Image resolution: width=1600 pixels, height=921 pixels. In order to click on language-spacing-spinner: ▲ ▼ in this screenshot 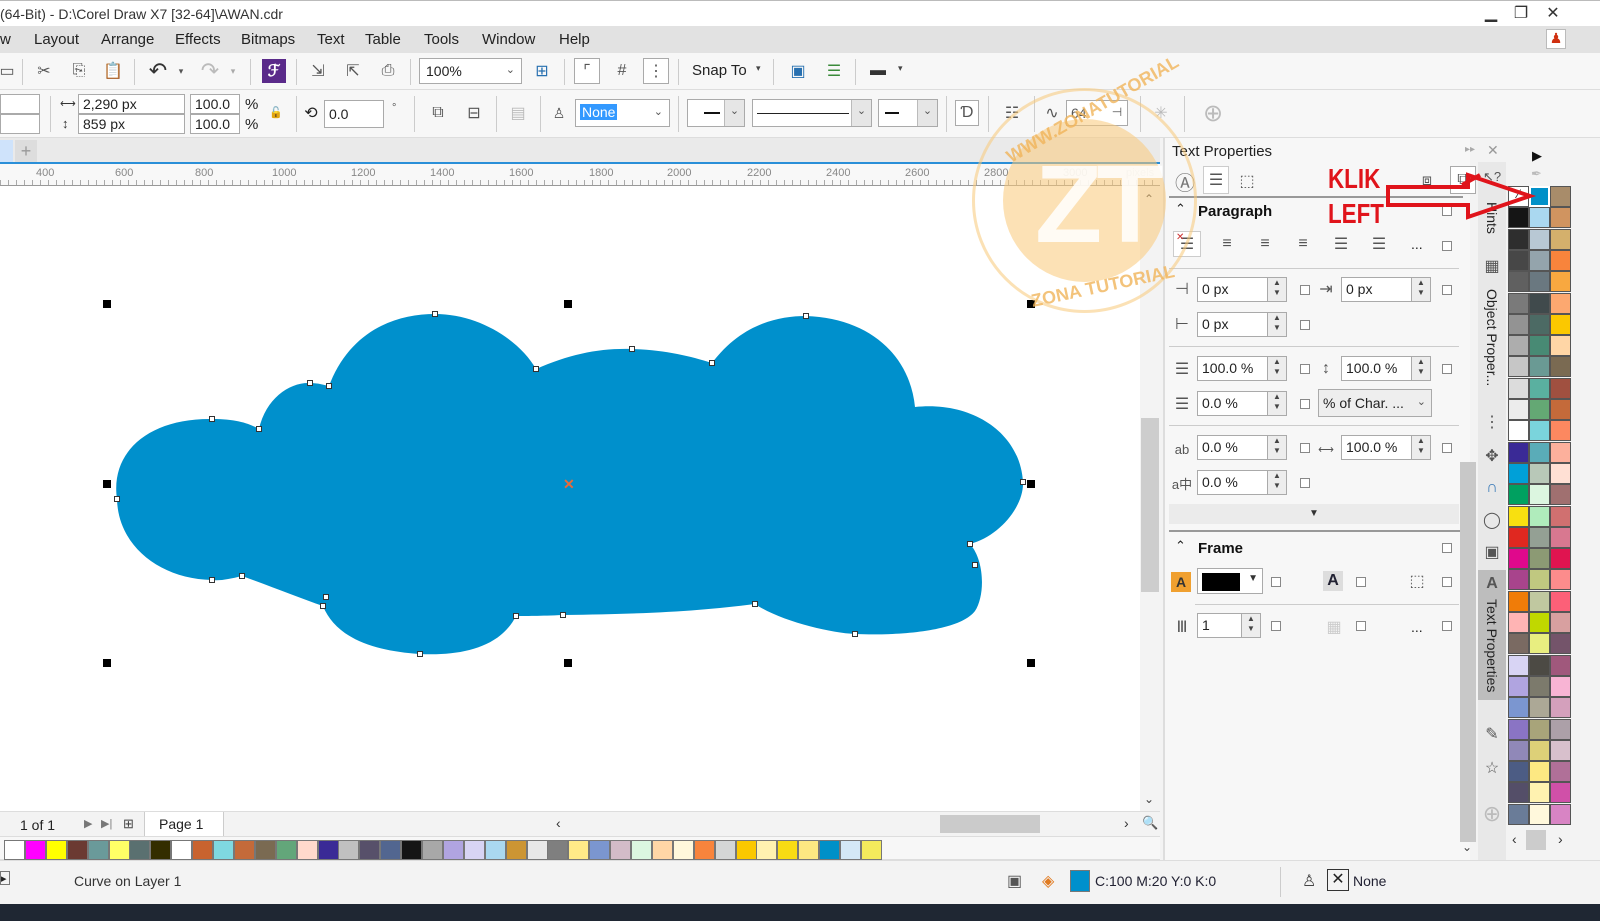, I will do `click(1277, 482)`.